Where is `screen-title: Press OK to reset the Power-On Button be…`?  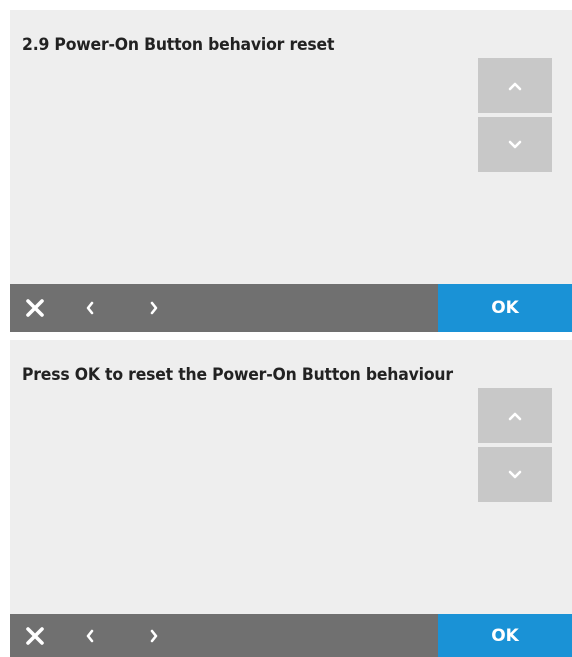 screen-title: Press OK to reset the Power-On Button be… is located at coordinates (237, 375).